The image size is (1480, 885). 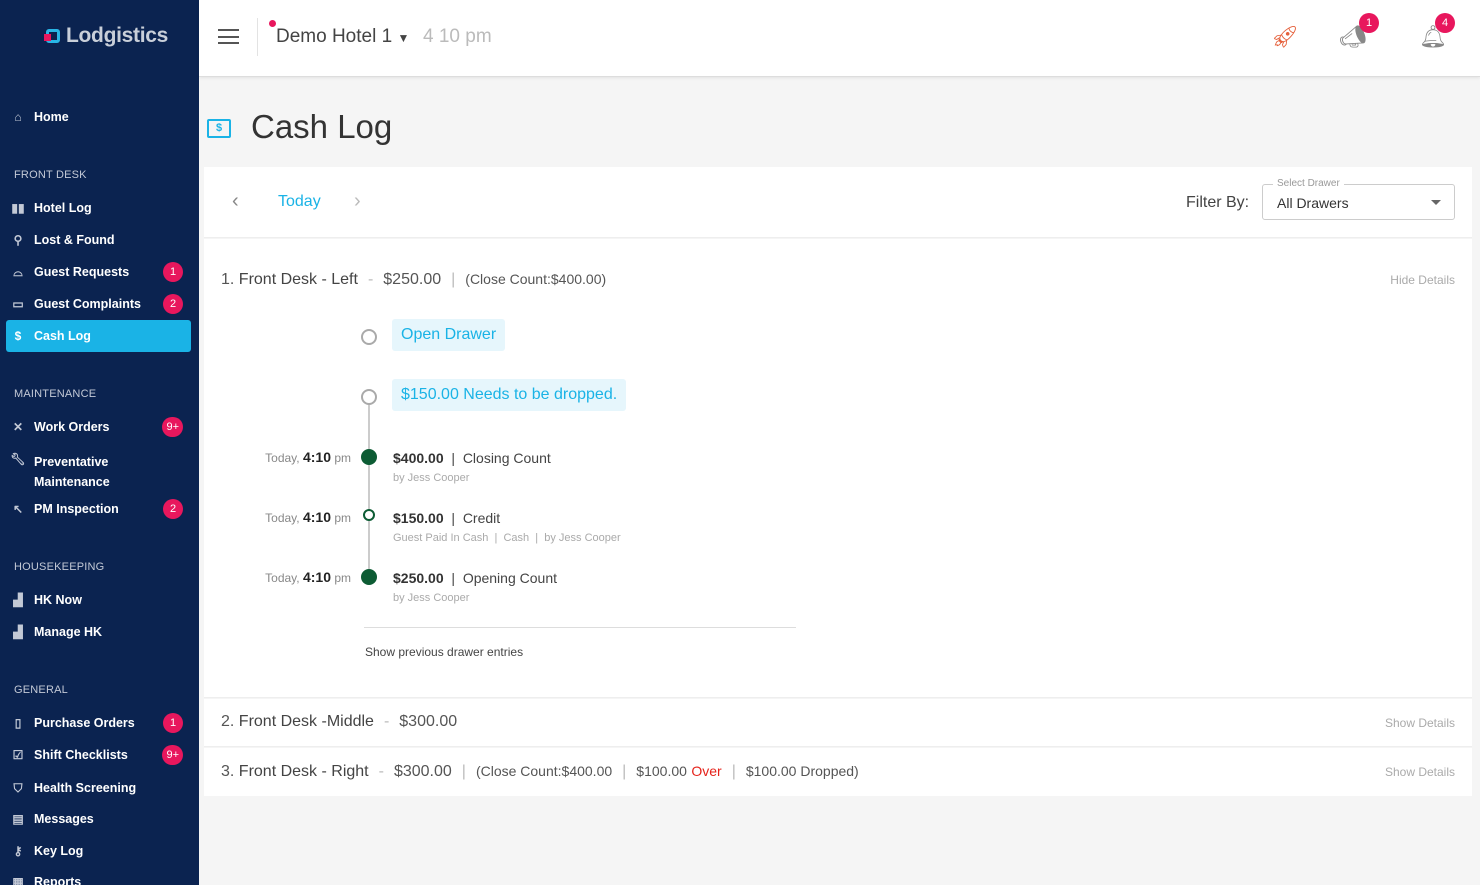 What do you see at coordinates (1445, 23) in the screenshot?
I see `notification-badge: 4` at bounding box center [1445, 23].